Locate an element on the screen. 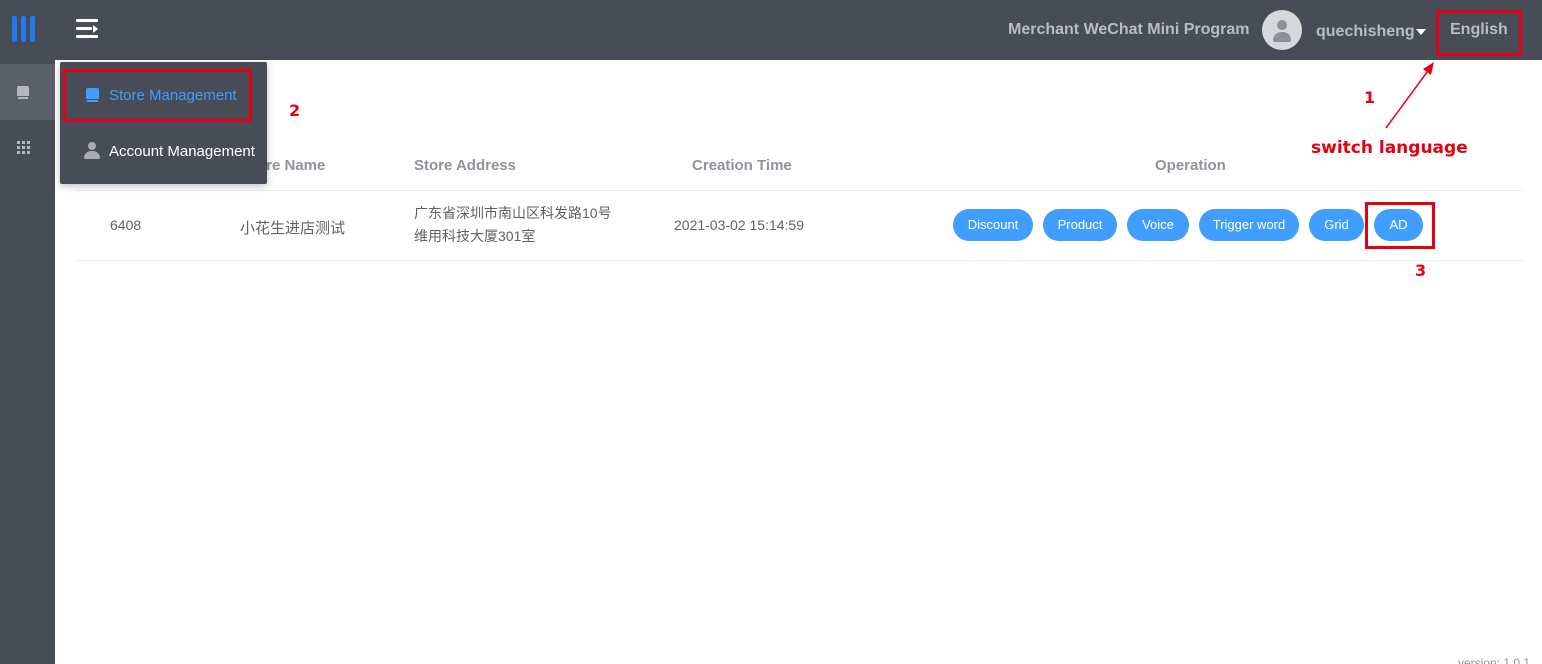  store-address-line2: 维用科技大厦301室 is located at coordinates (475, 236).